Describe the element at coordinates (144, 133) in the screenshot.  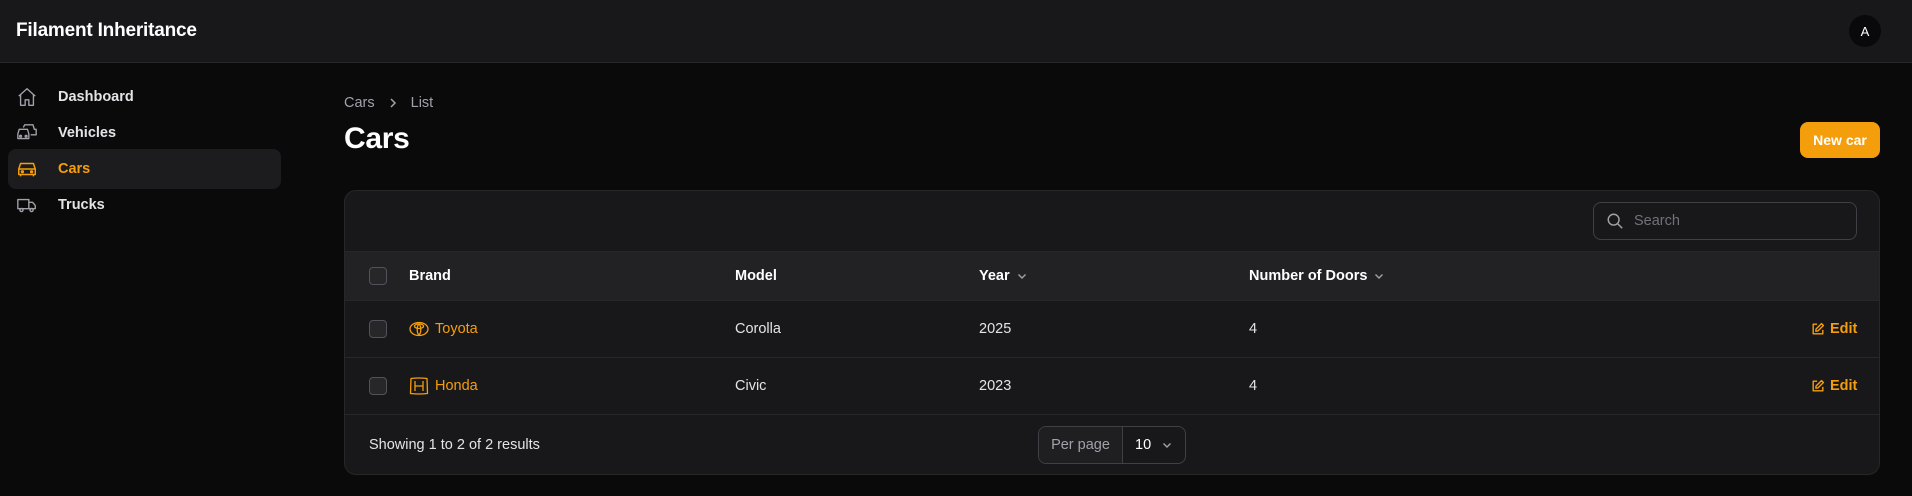
I see `sidebar-item-vehicles: Vehicles` at that location.